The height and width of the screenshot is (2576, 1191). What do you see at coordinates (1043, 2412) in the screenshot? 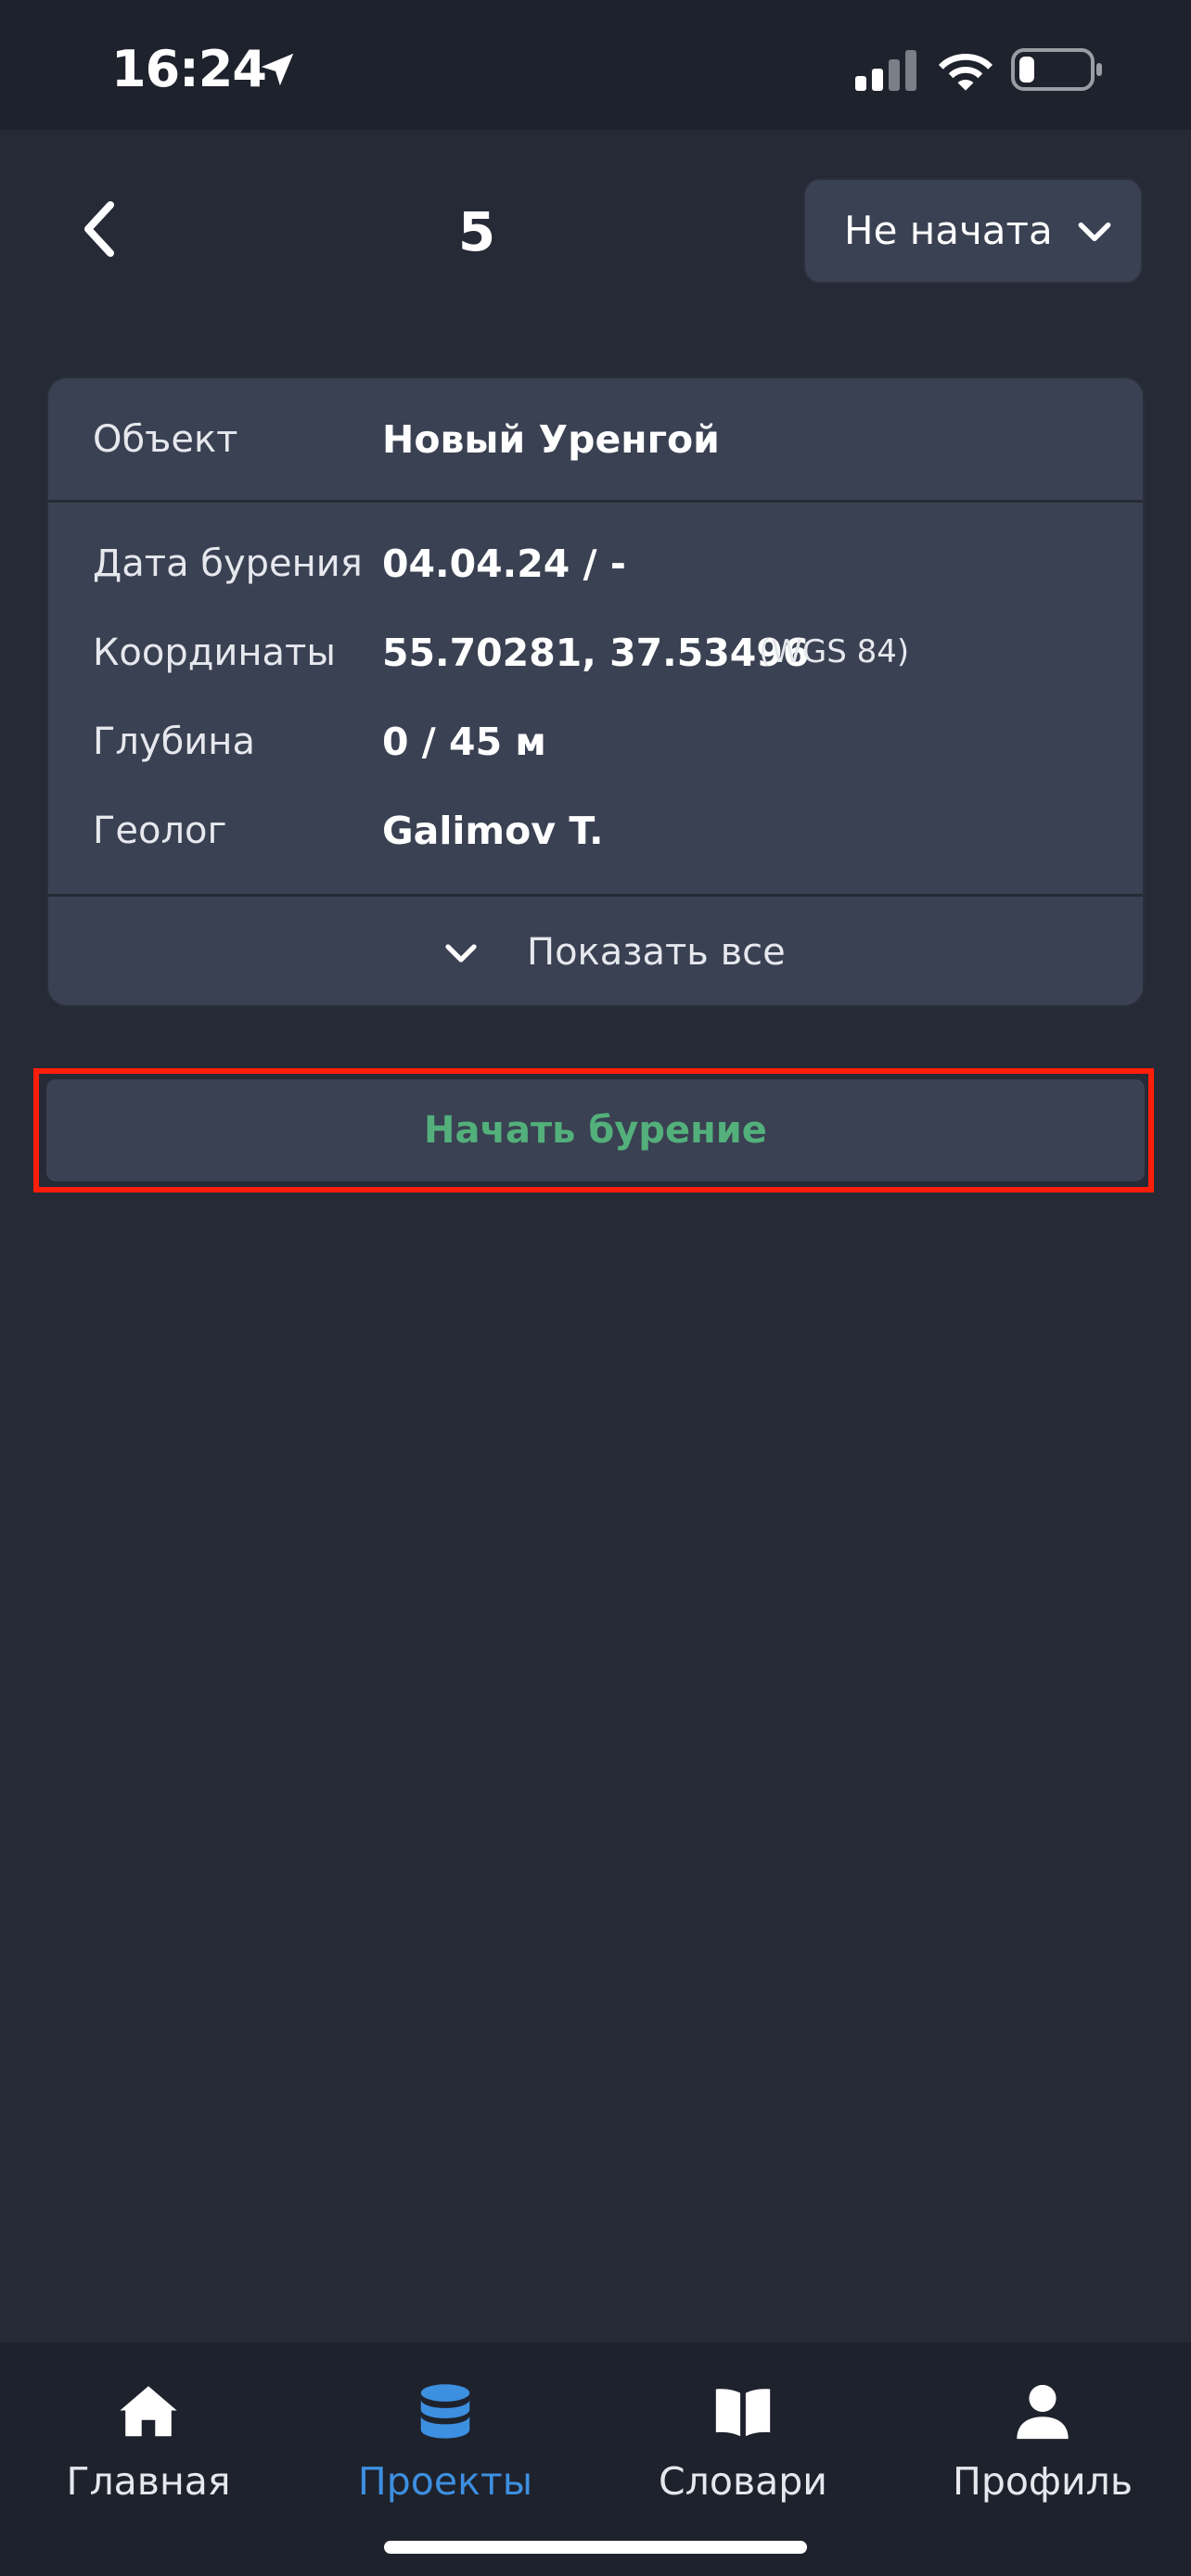
I see `user-icon` at bounding box center [1043, 2412].